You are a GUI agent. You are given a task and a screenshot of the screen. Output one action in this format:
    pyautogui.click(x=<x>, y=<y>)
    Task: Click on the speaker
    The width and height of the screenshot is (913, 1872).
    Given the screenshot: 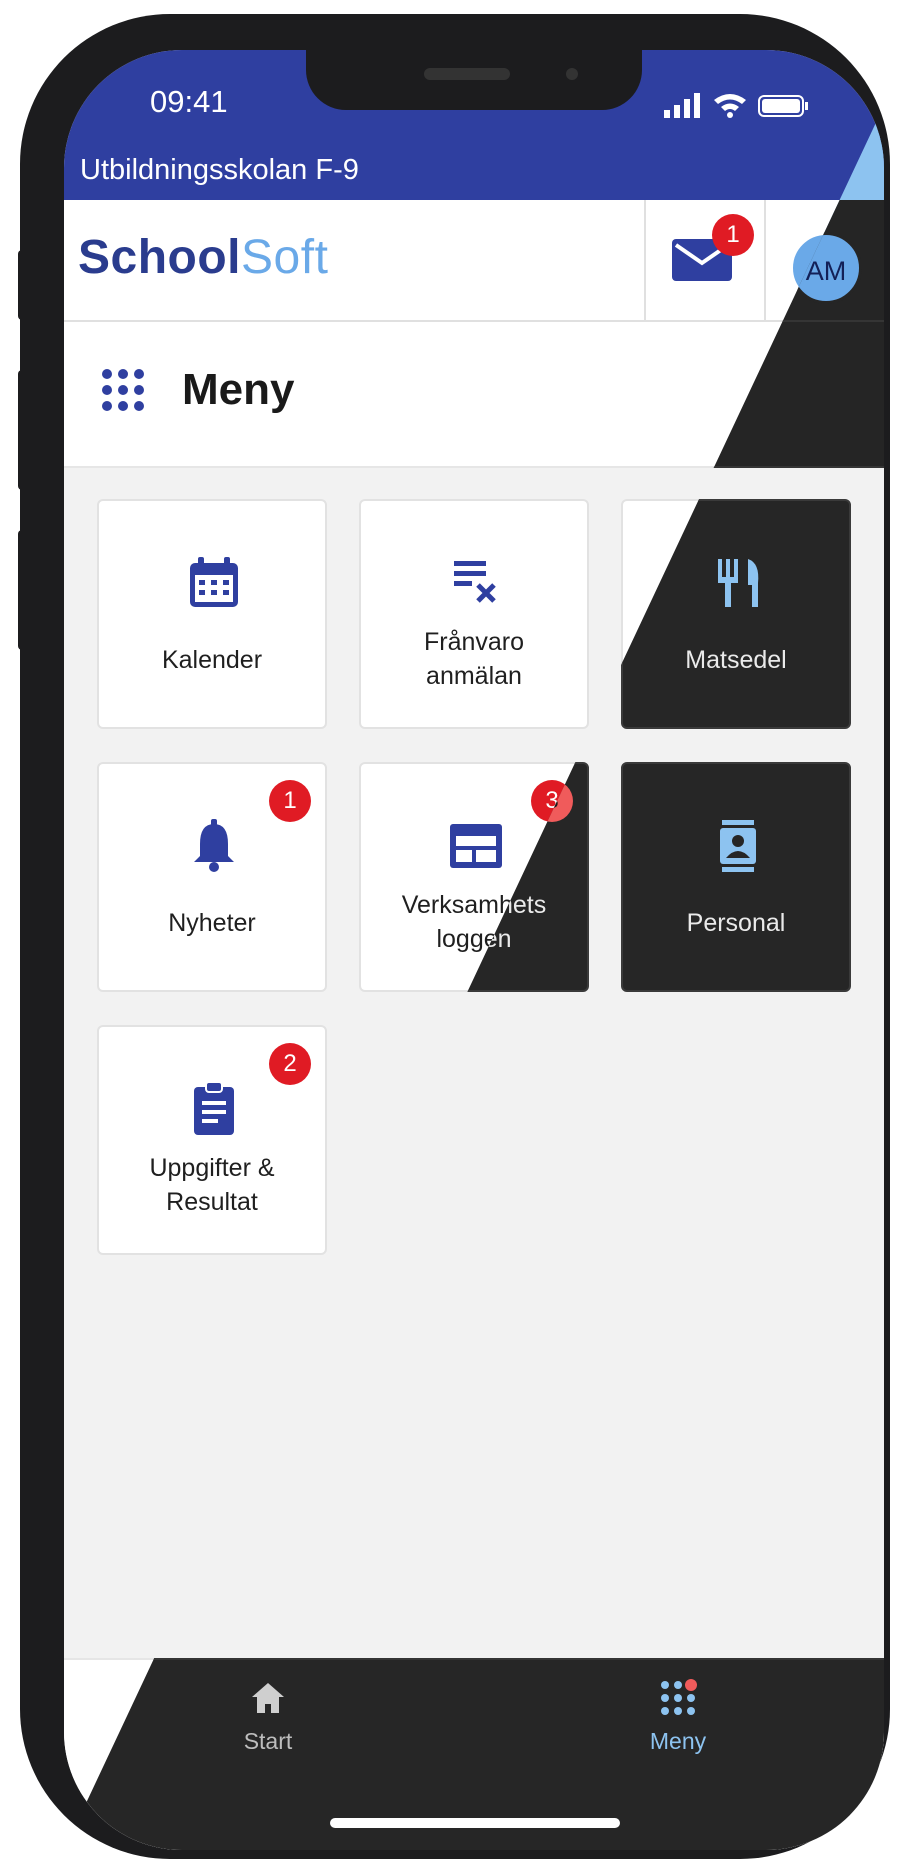 What is the action you would take?
    pyautogui.click(x=467, y=74)
    